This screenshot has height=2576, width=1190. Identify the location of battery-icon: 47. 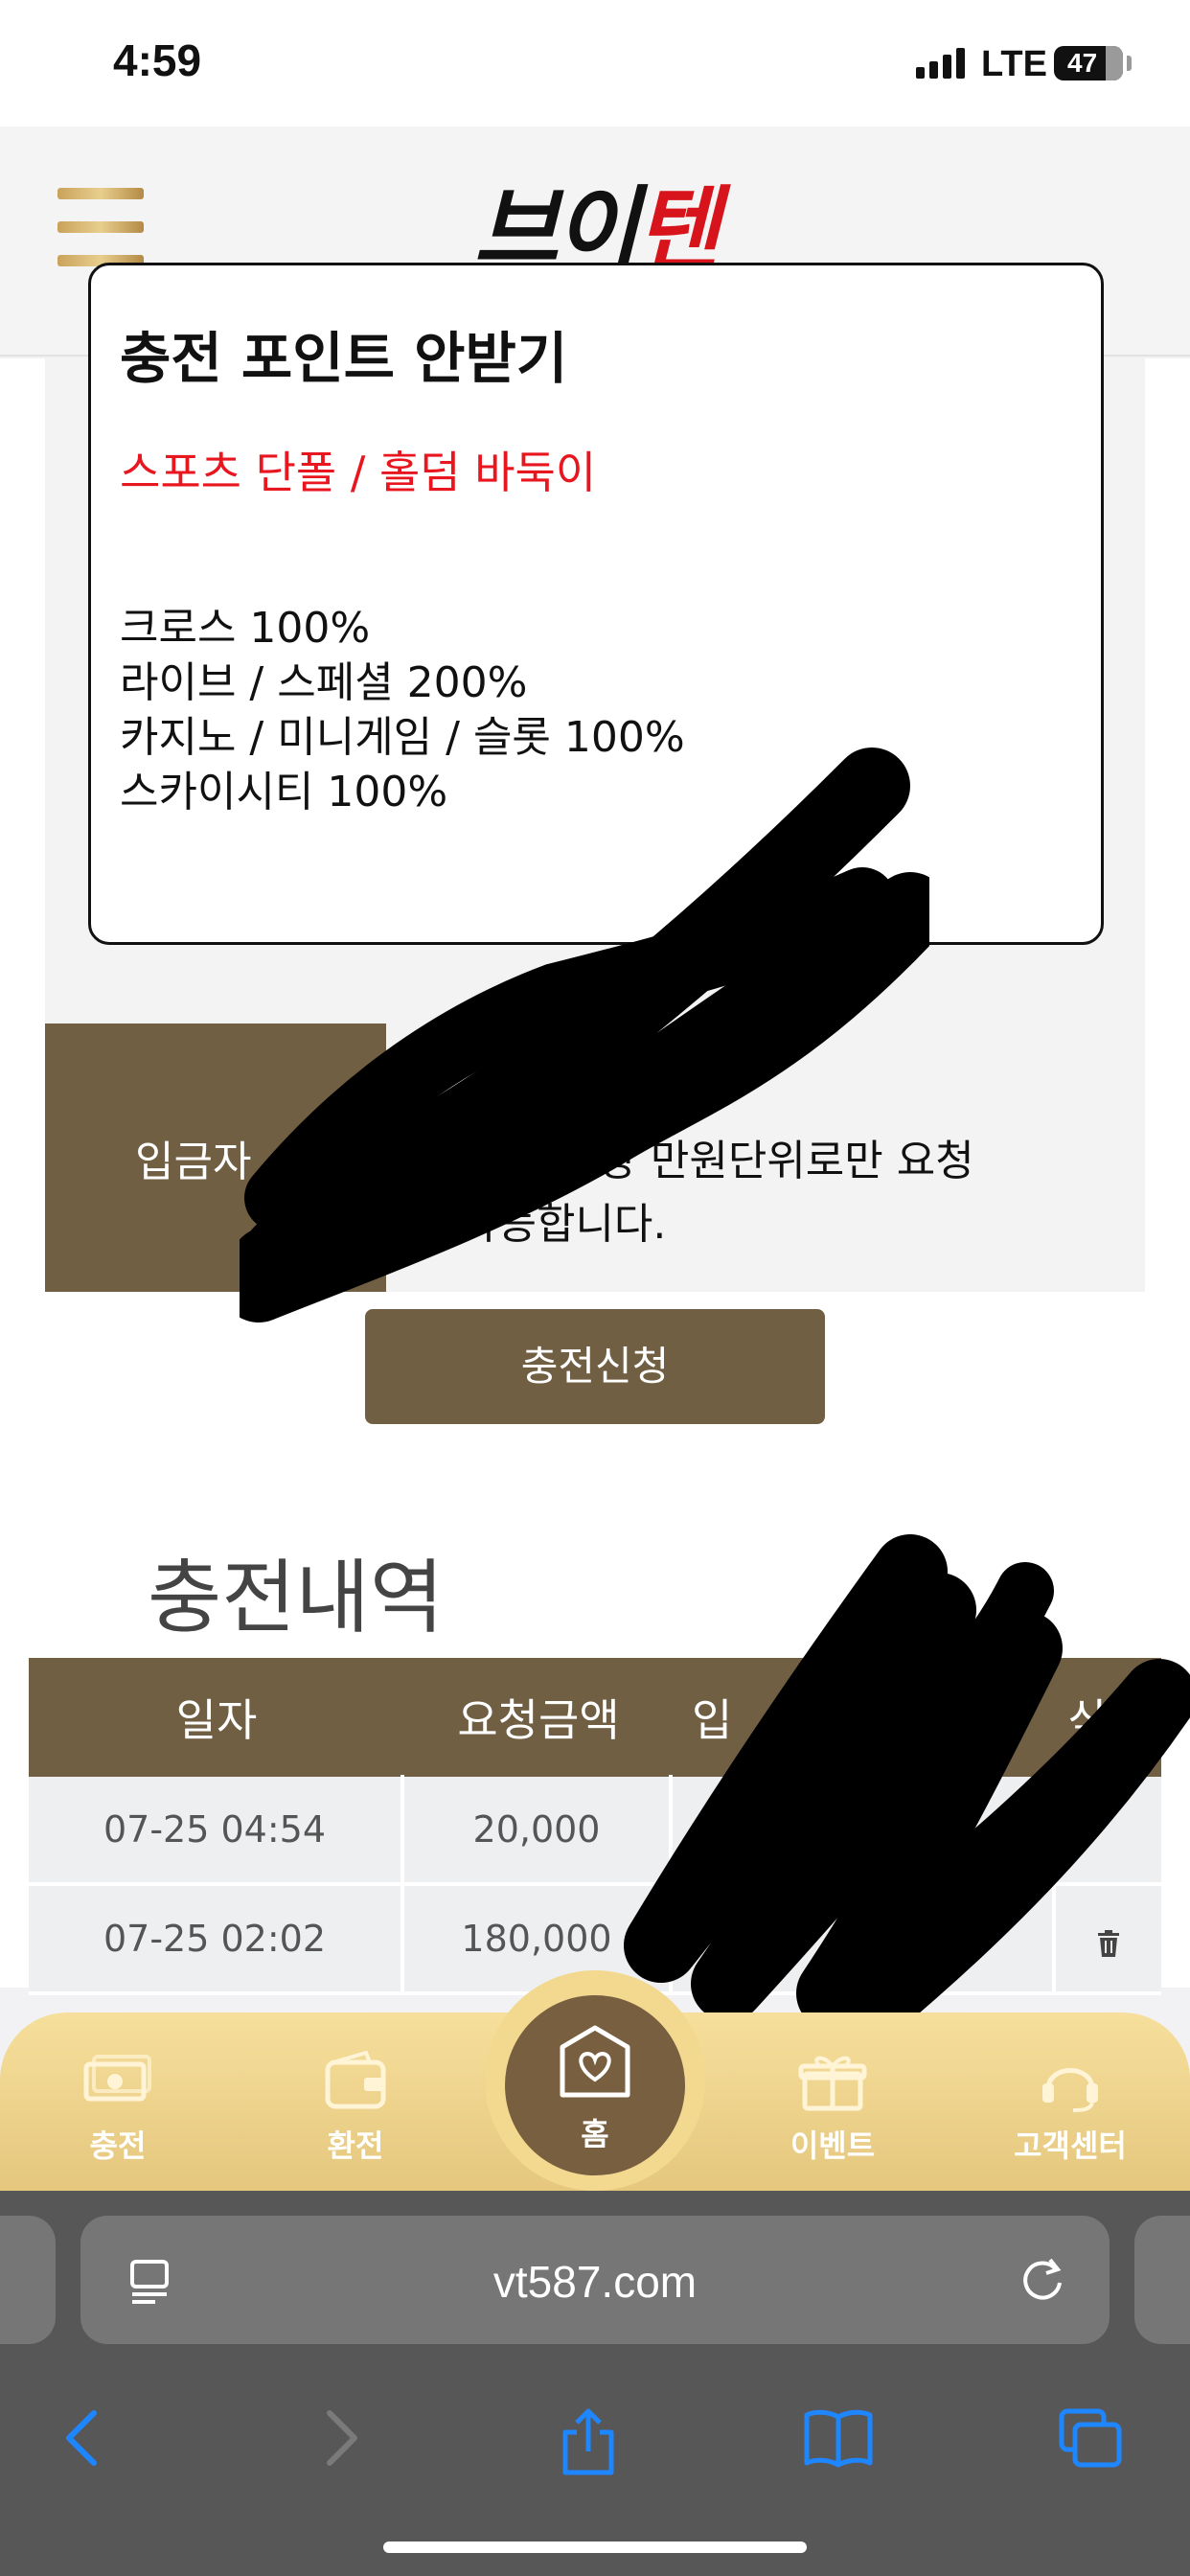
(1089, 63).